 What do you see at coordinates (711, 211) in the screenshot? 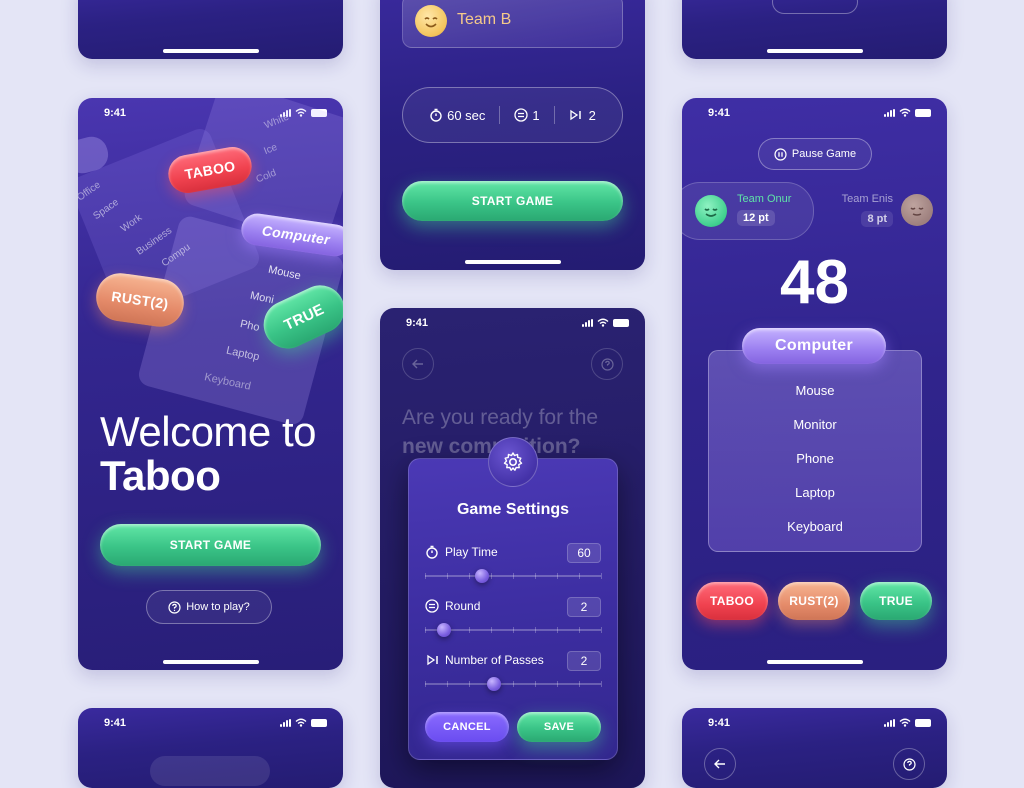
I see `happy-avatar-icon` at bounding box center [711, 211].